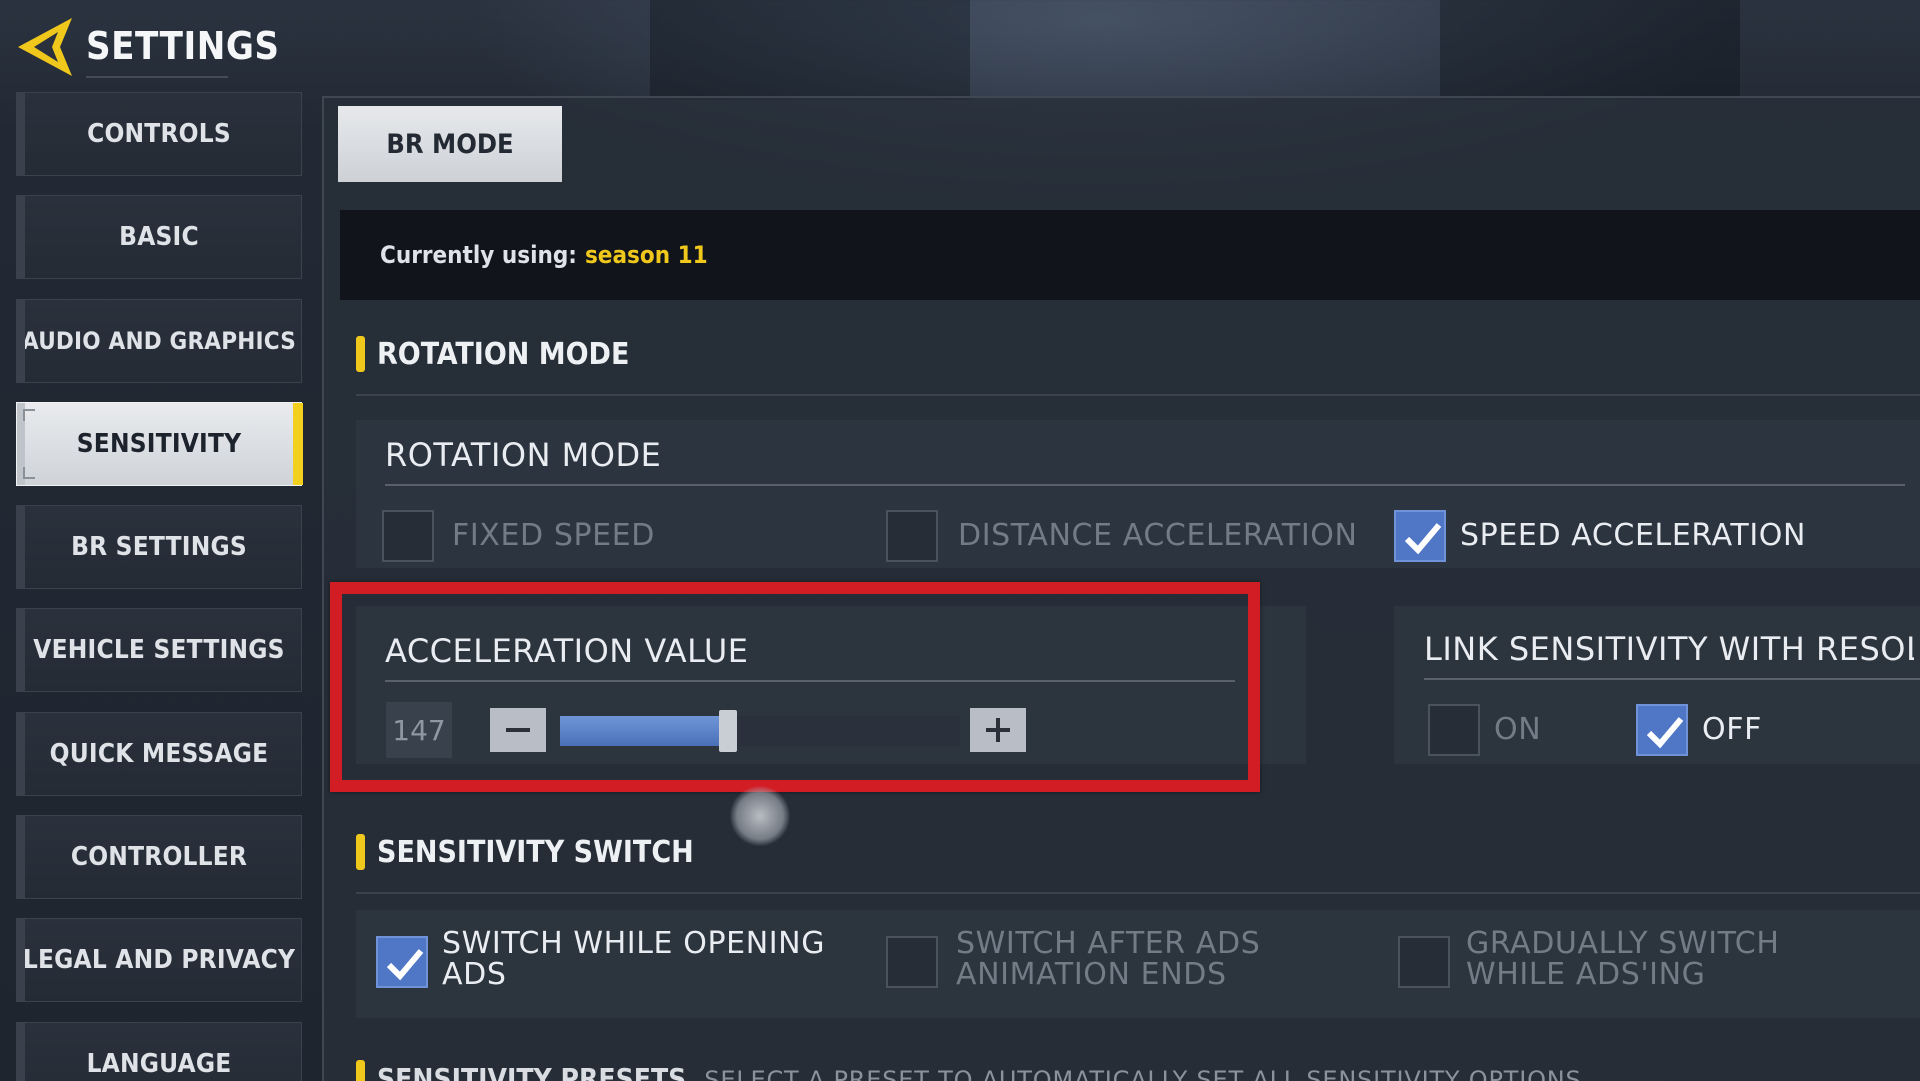 The height and width of the screenshot is (1081, 1920). I want to click on link-sensitivity-title: LINK SENSITIVITY WITH RESOL, so click(1669, 649).